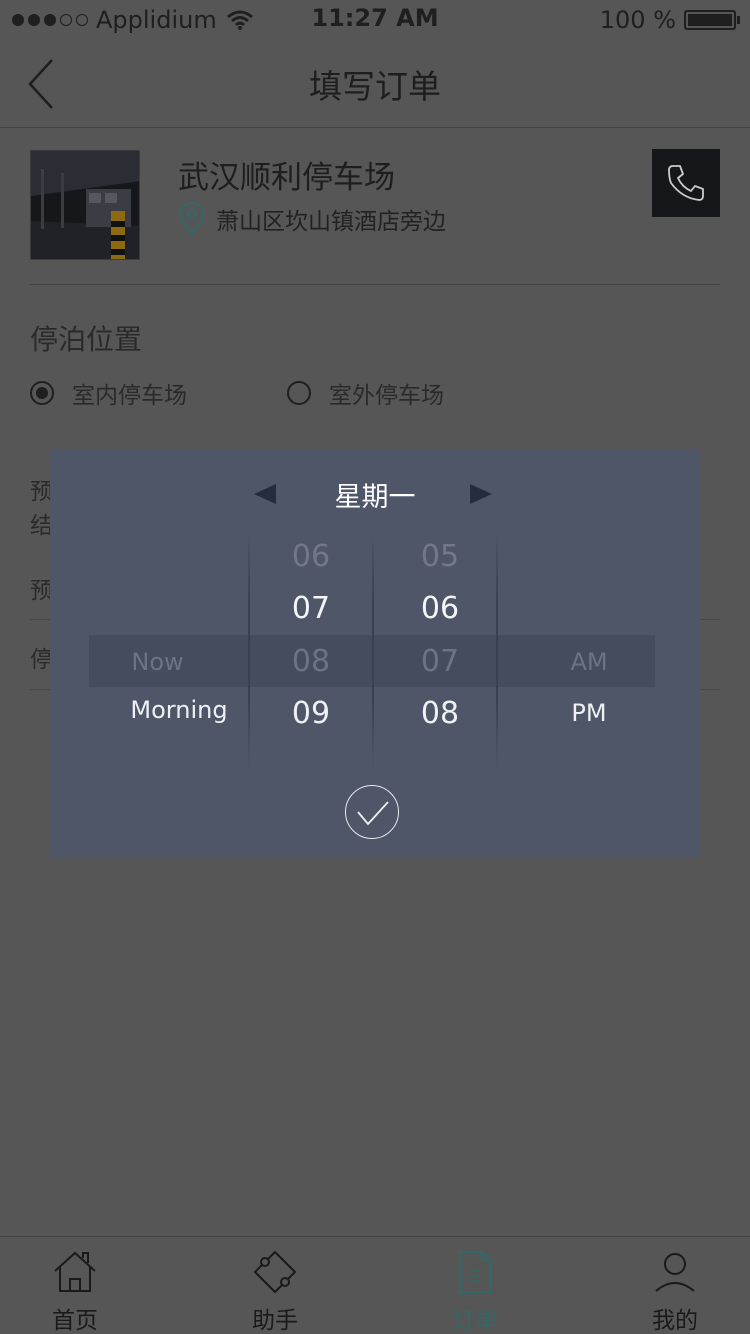 This screenshot has height=1334, width=750. Describe the element at coordinates (386, 396) in the screenshot. I see `radio-outdoor-label: 室外停车场` at that location.